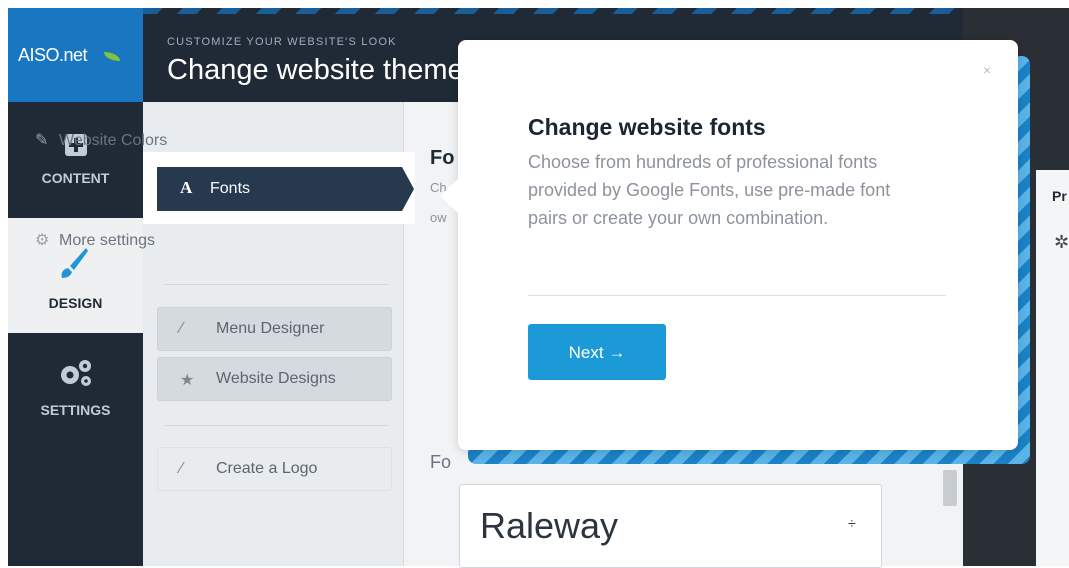 This screenshot has height=568, width=1069. What do you see at coordinates (441, 462) in the screenshot?
I see `font-field-label: Fo` at bounding box center [441, 462].